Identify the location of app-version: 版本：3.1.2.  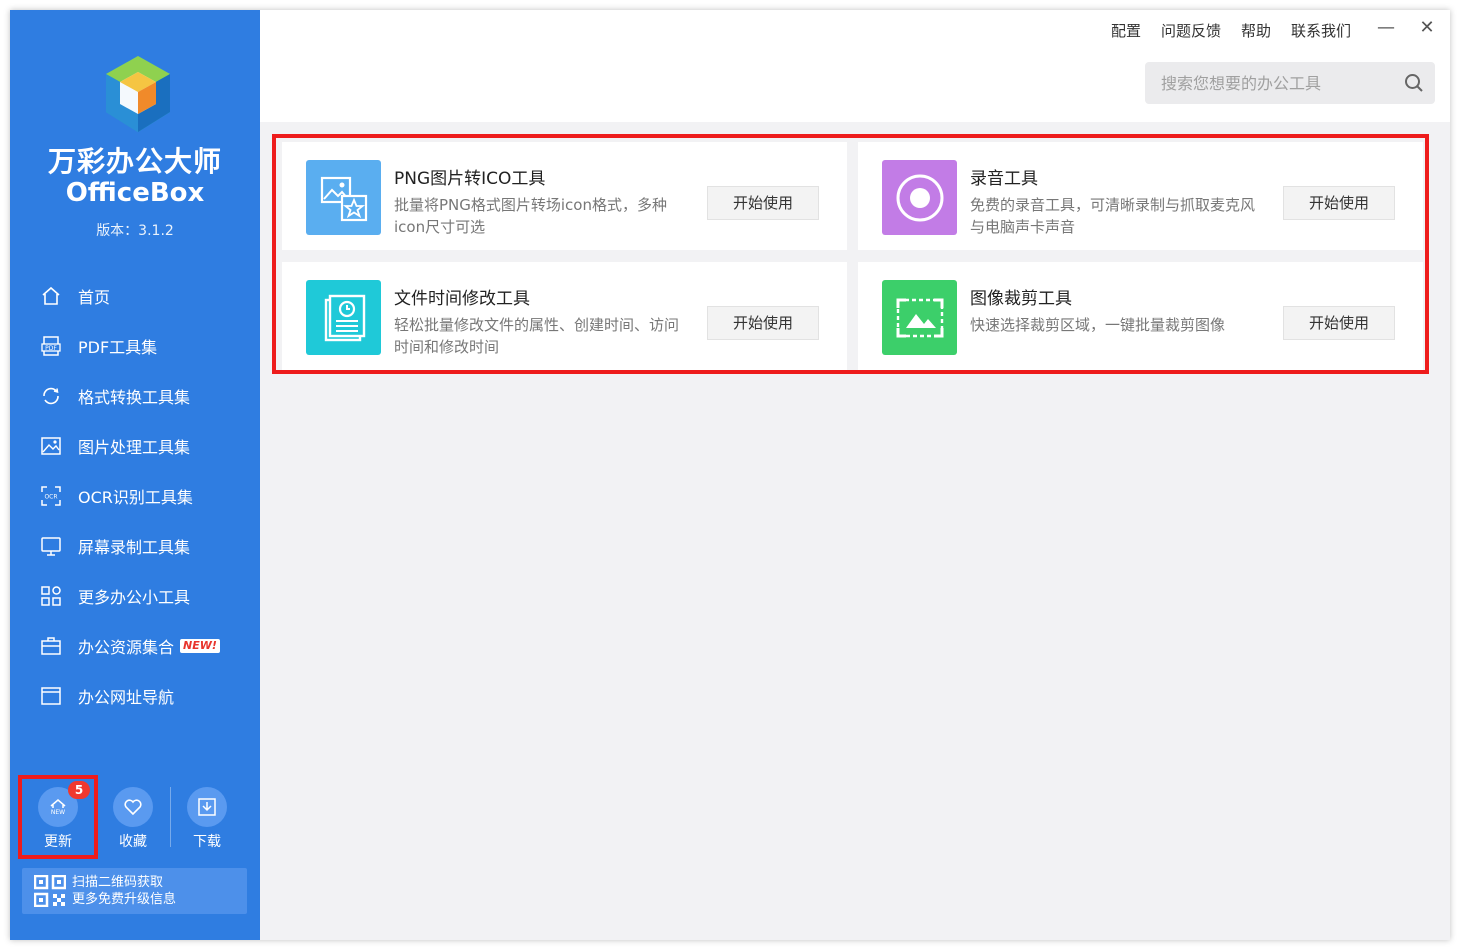
(135, 231).